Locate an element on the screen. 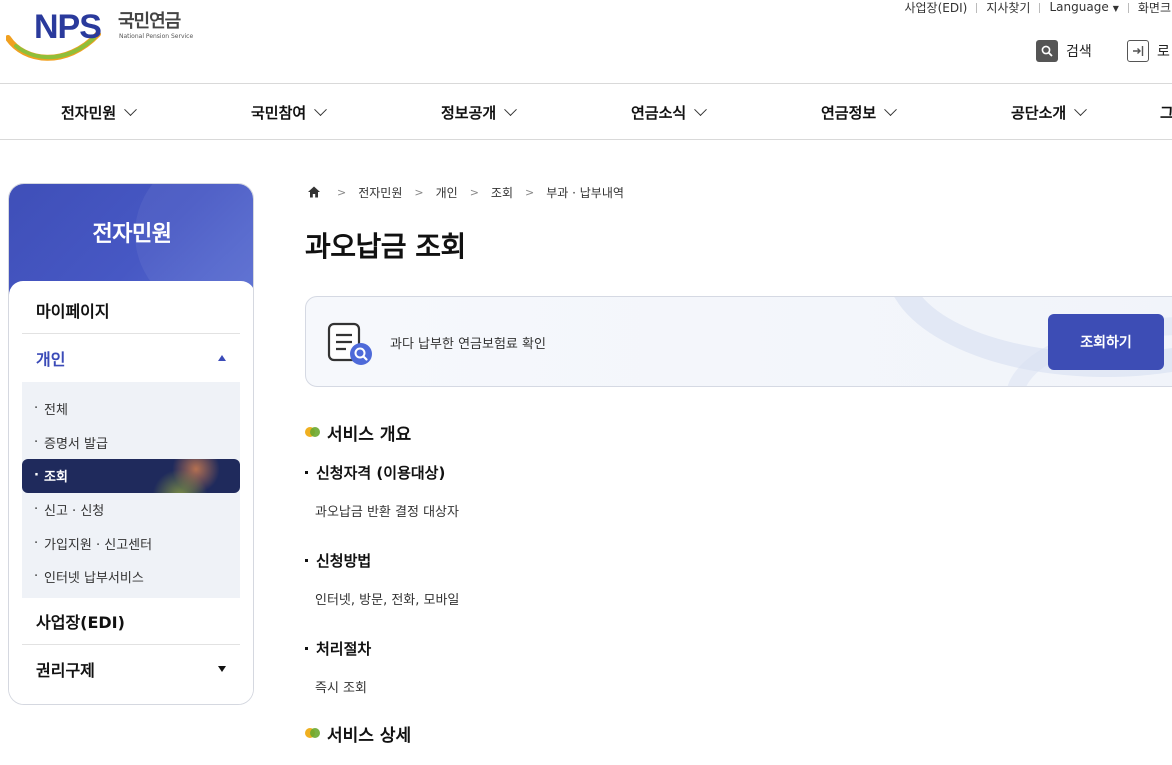  process-text: 즉시 조회 is located at coordinates (341, 688).